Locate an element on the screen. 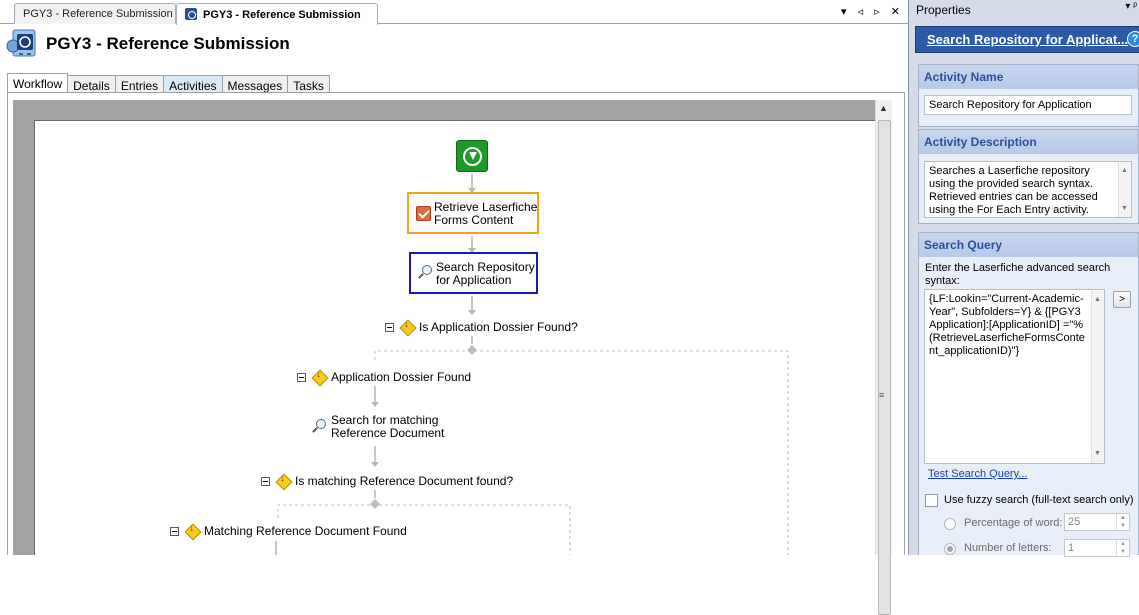 The height and width of the screenshot is (615, 1139). start-arrow-icon is located at coordinates (472, 156).